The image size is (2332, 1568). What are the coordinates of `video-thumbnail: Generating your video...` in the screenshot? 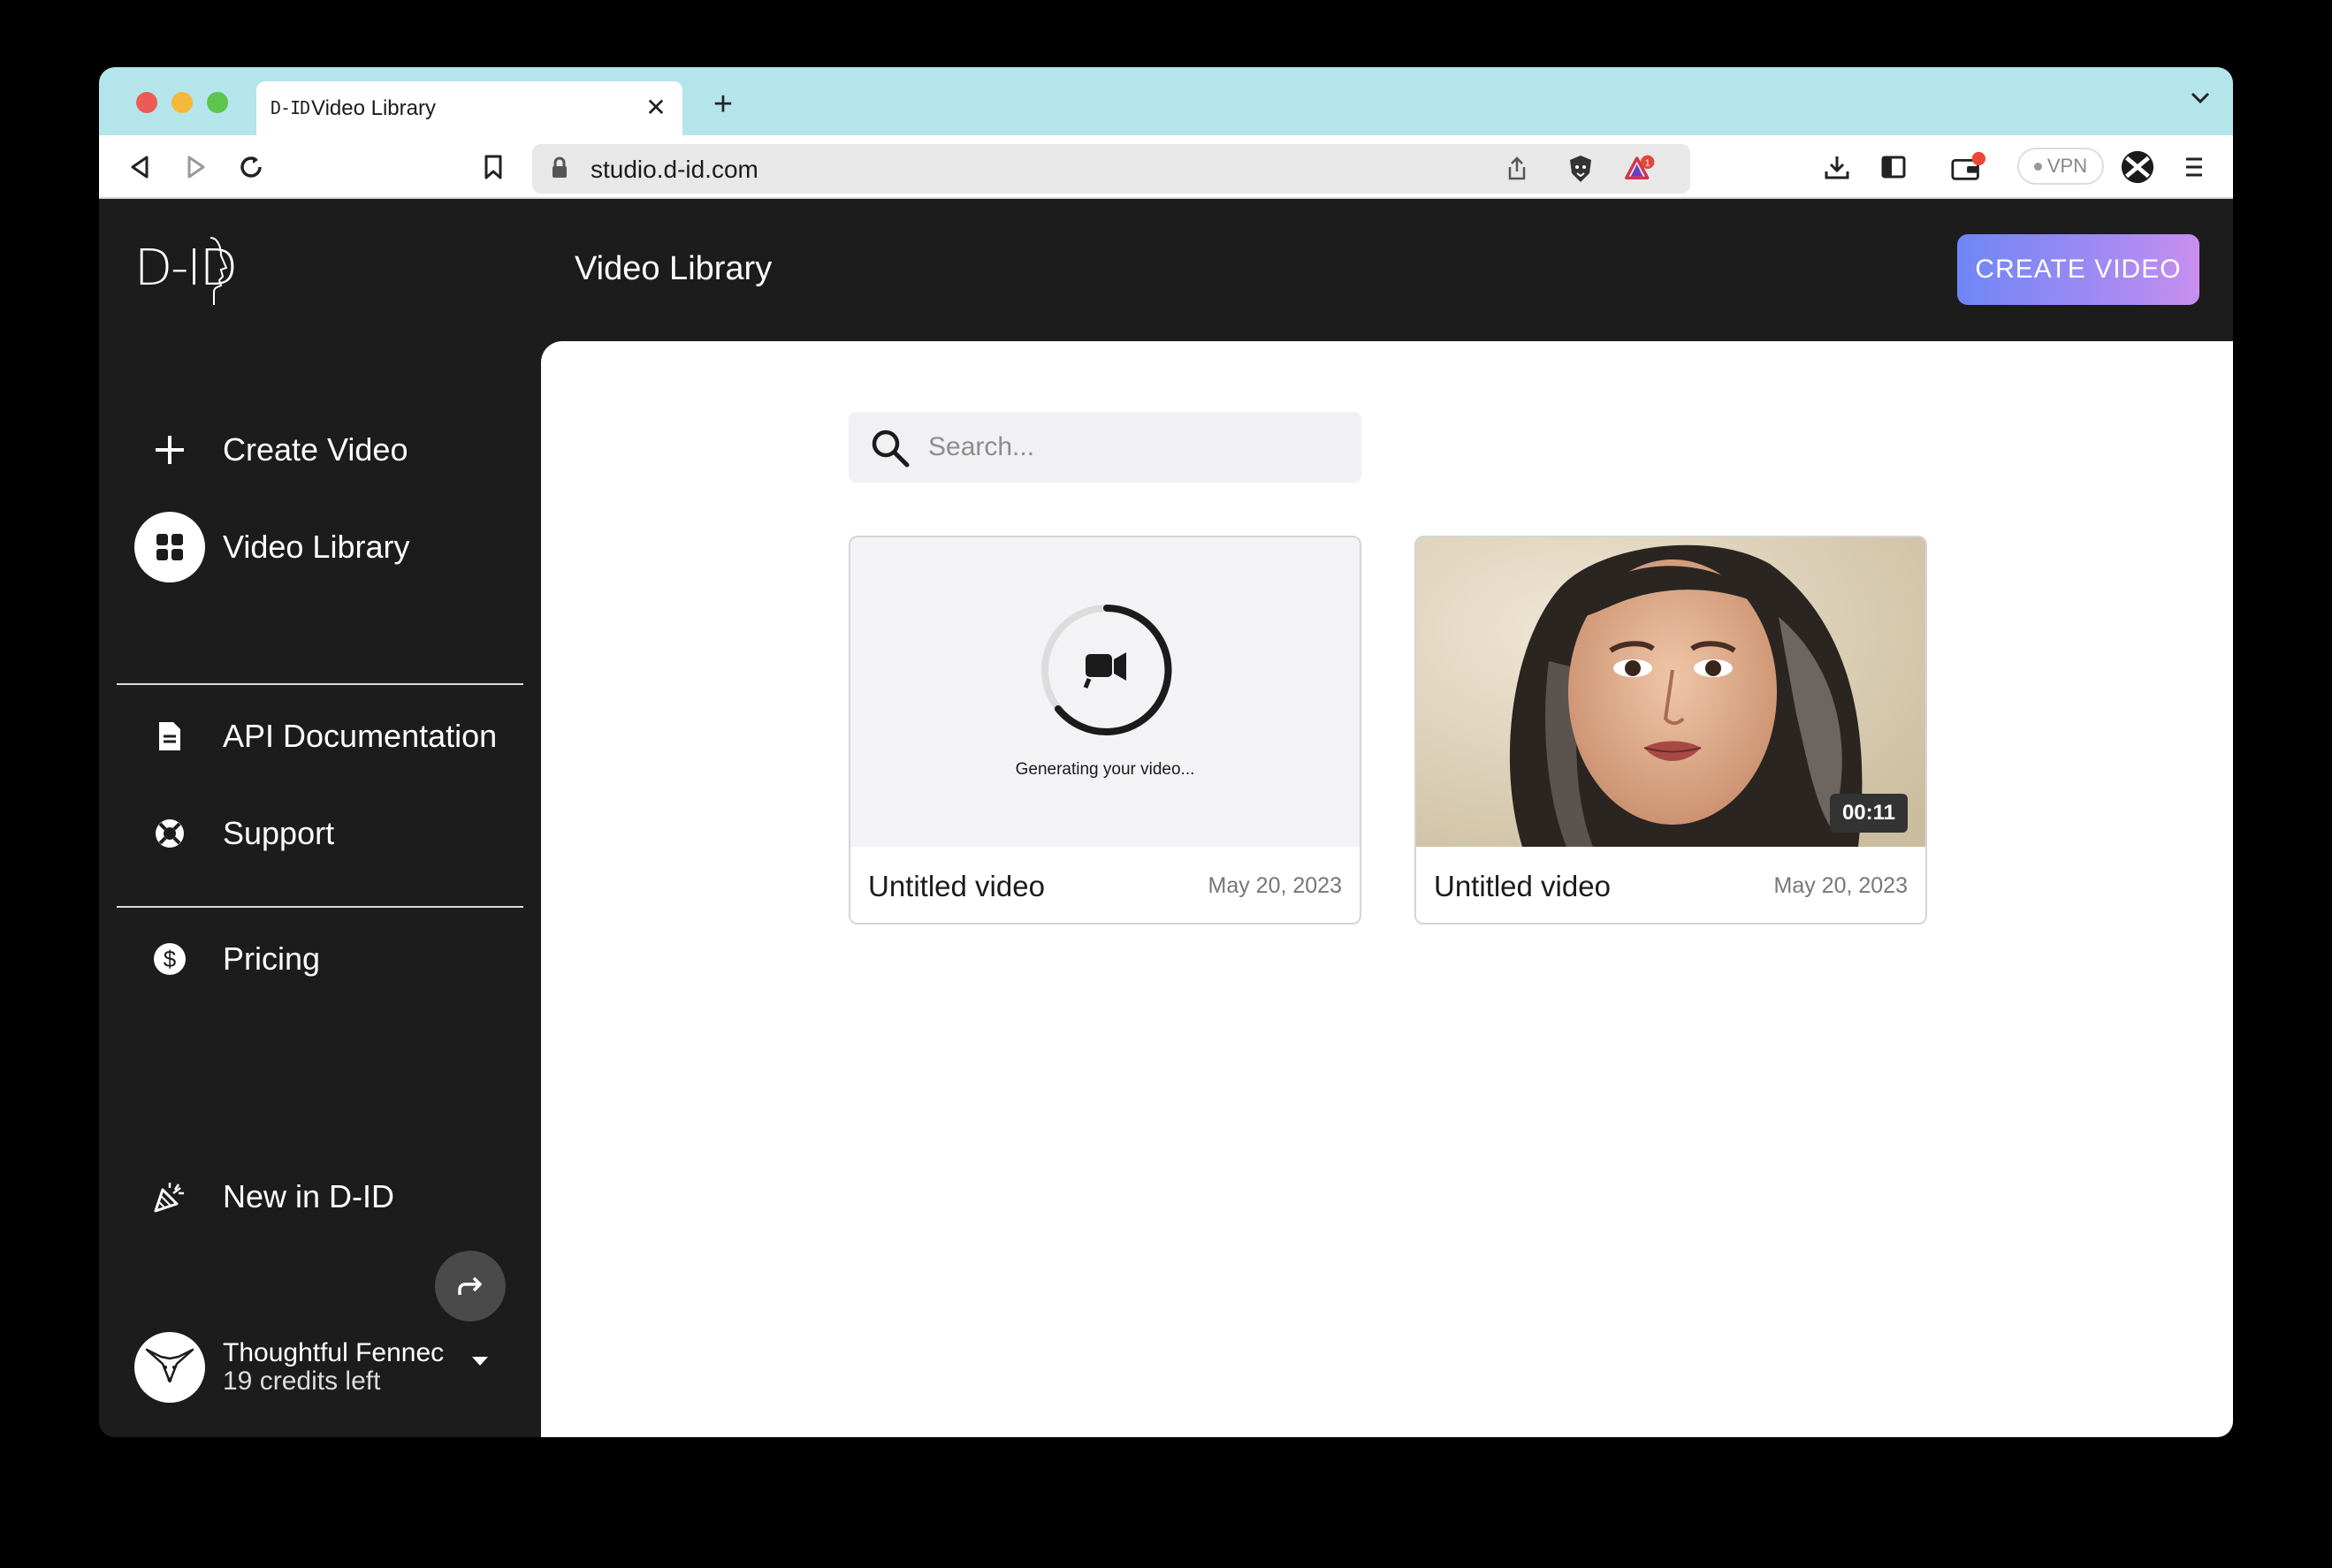 It's located at (1105, 692).